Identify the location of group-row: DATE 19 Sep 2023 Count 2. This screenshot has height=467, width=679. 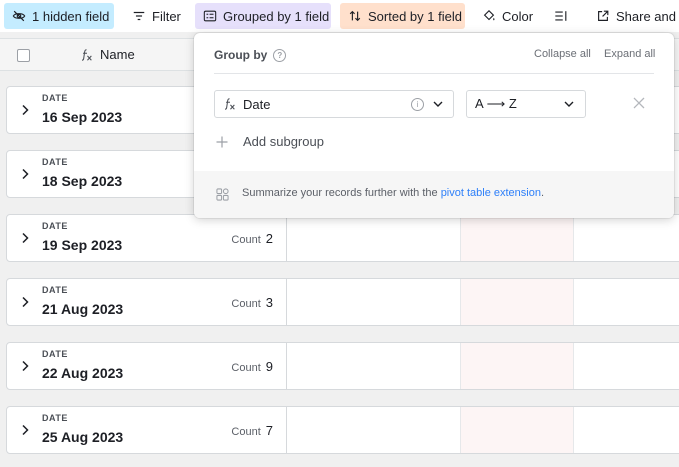
(342, 238).